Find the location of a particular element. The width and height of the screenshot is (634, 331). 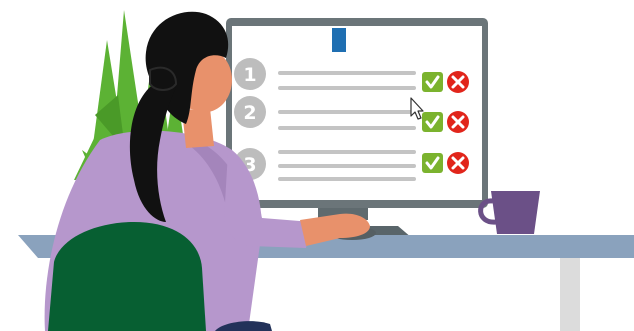

mug-icon is located at coordinates (509, 212).